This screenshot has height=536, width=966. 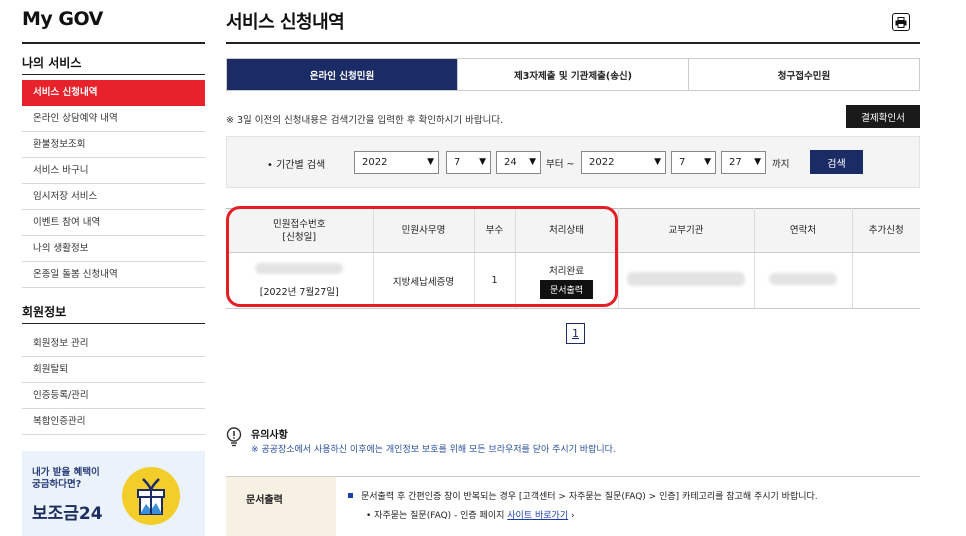 I want to click on to-year-select: 2022 ▼, so click(x=623, y=162).